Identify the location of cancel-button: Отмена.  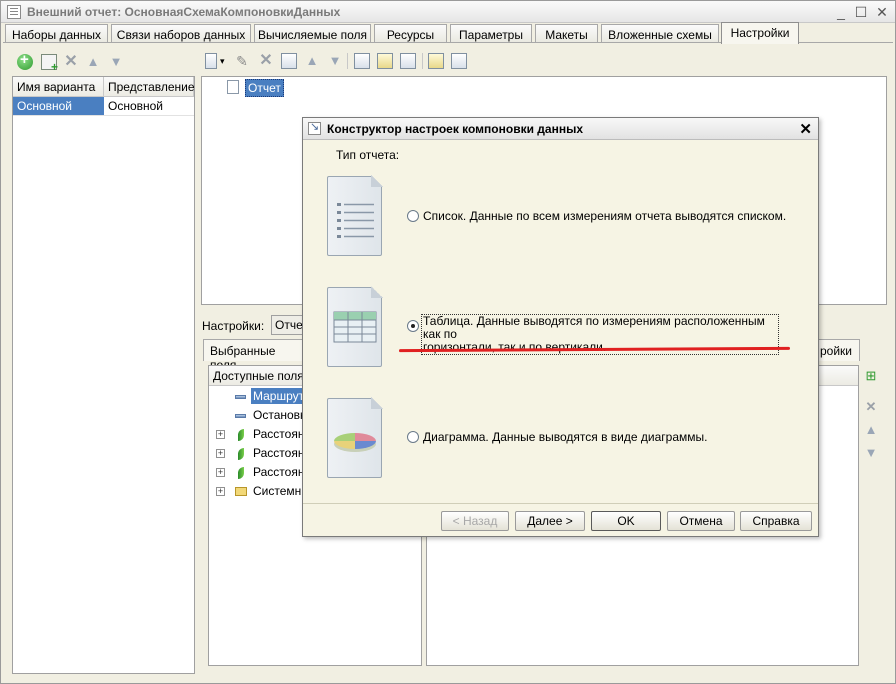
(701, 521).